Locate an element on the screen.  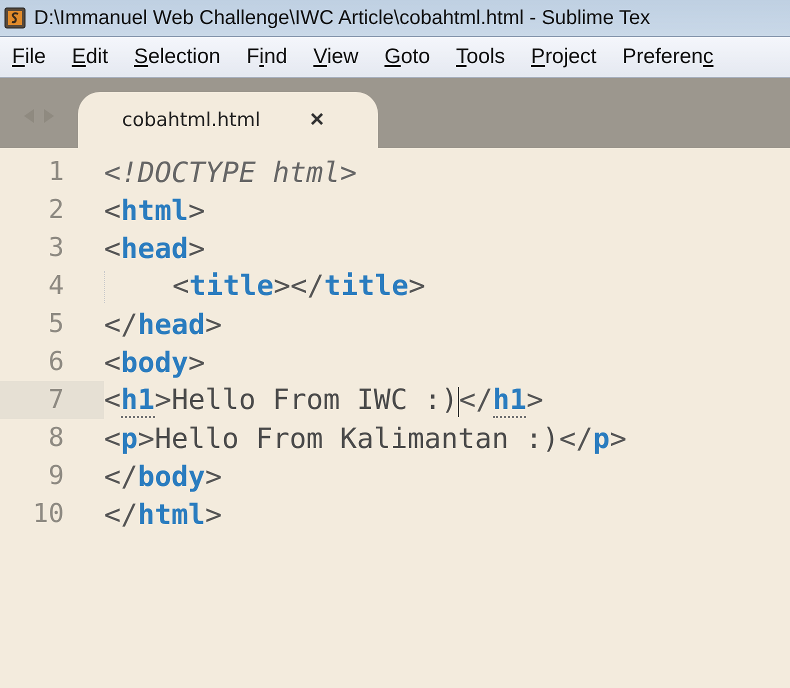
line-number: 2 is located at coordinates (56, 210).